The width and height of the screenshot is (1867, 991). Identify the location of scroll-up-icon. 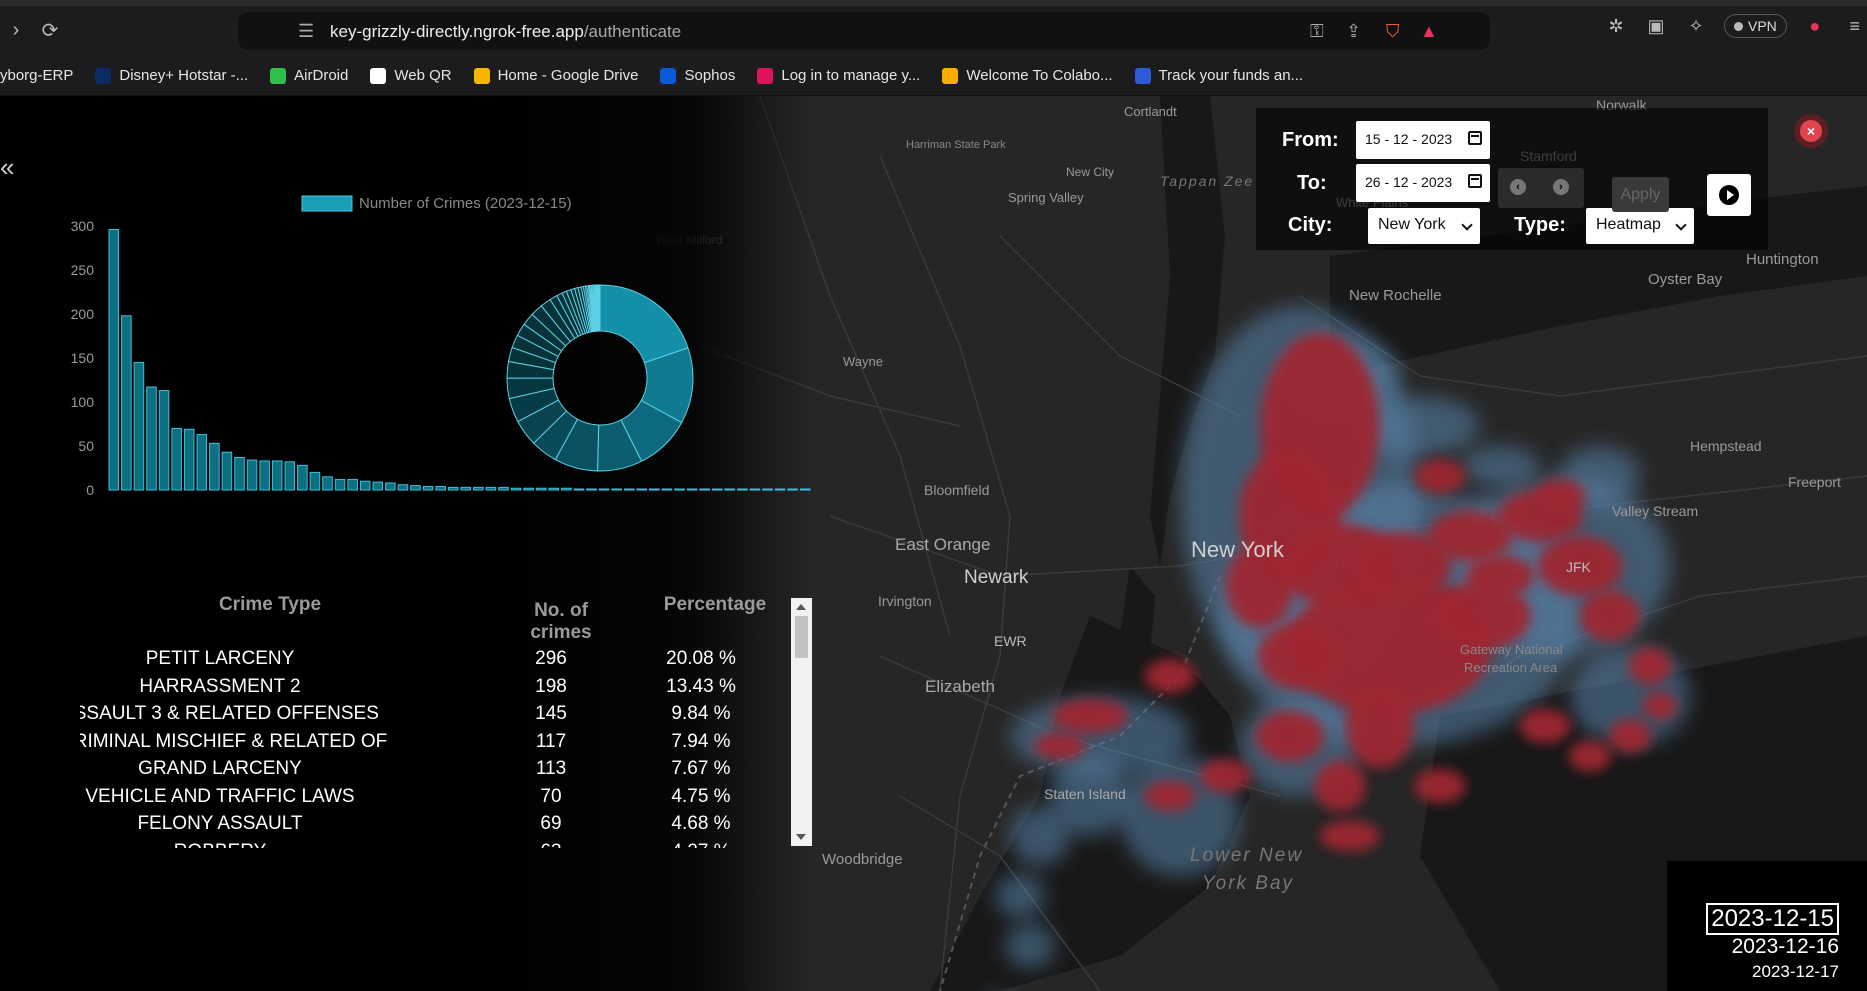
(801, 607).